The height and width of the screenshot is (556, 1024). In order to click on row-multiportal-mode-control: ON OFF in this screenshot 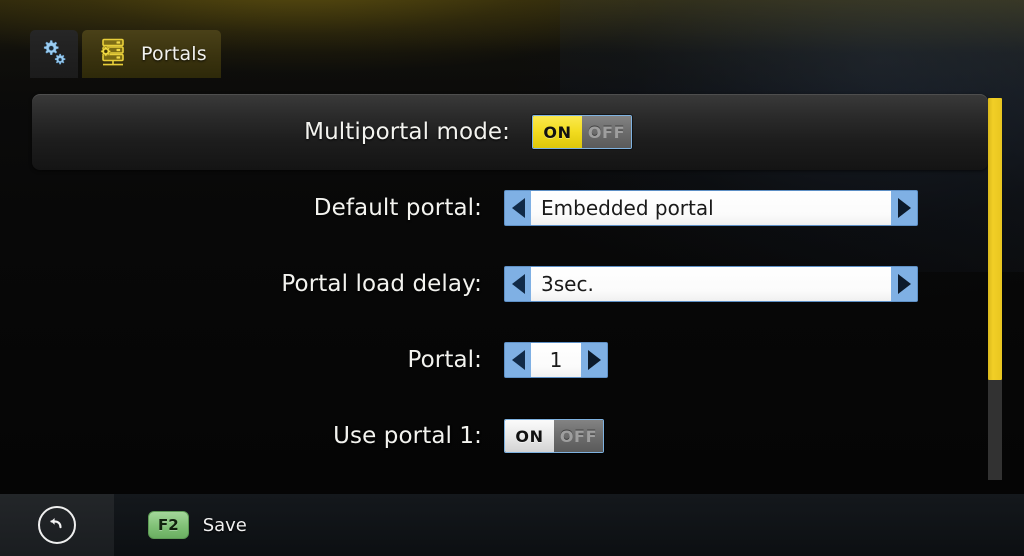, I will do `click(582, 132)`.